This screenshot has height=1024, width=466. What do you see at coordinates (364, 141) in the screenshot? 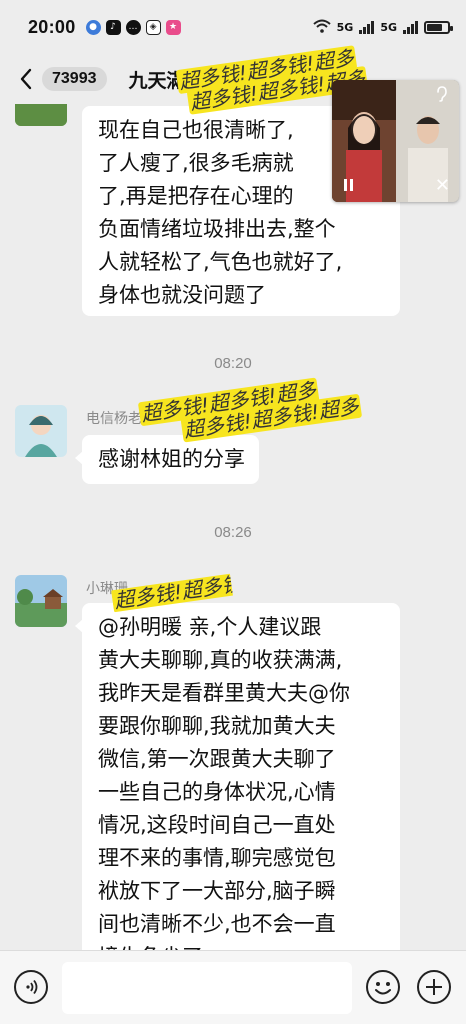
I see `video-feed-left` at bounding box center [364, 141].